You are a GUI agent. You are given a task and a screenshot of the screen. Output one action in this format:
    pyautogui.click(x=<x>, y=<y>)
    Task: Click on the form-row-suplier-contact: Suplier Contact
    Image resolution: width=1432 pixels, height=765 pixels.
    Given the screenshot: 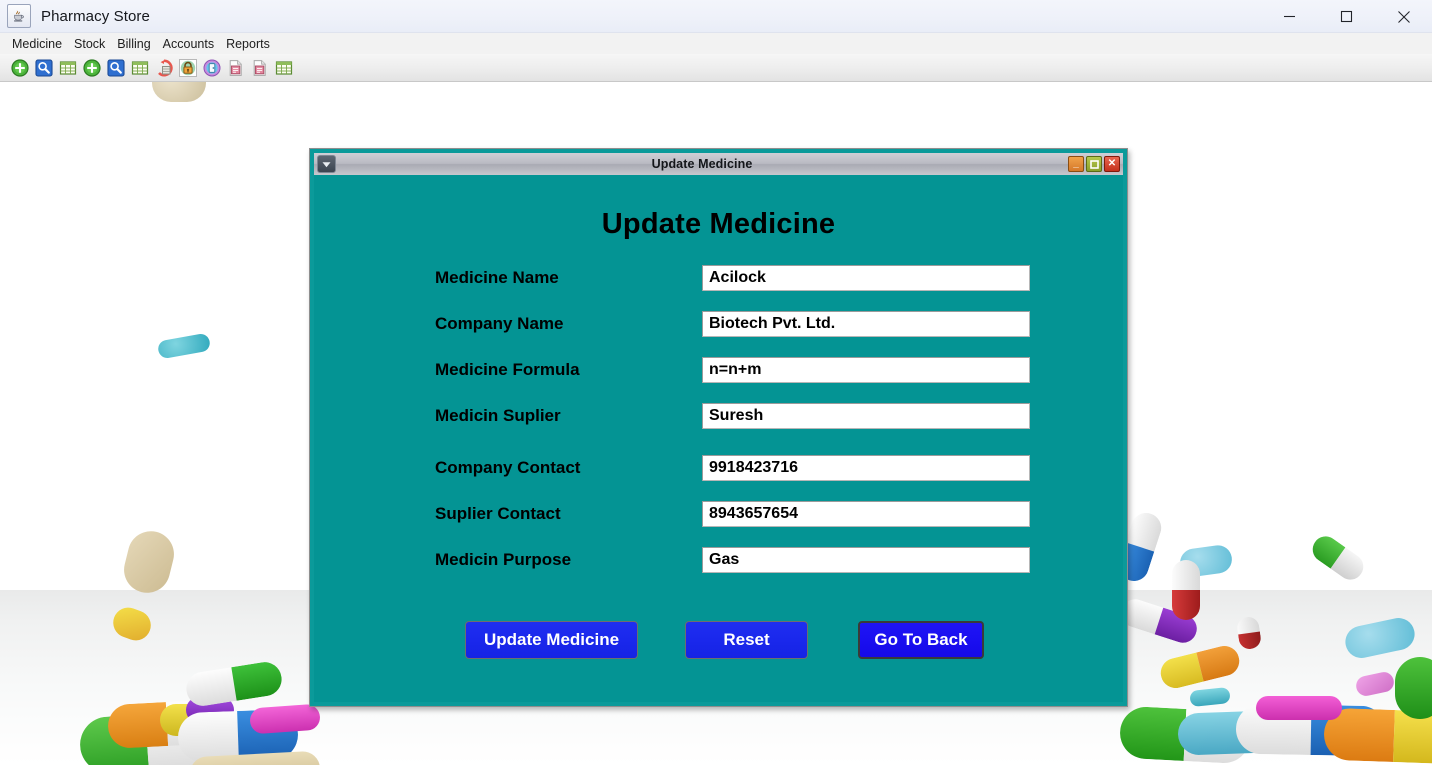 What is the action you would take?
    pyautogui.click(x=718, y=514)
    